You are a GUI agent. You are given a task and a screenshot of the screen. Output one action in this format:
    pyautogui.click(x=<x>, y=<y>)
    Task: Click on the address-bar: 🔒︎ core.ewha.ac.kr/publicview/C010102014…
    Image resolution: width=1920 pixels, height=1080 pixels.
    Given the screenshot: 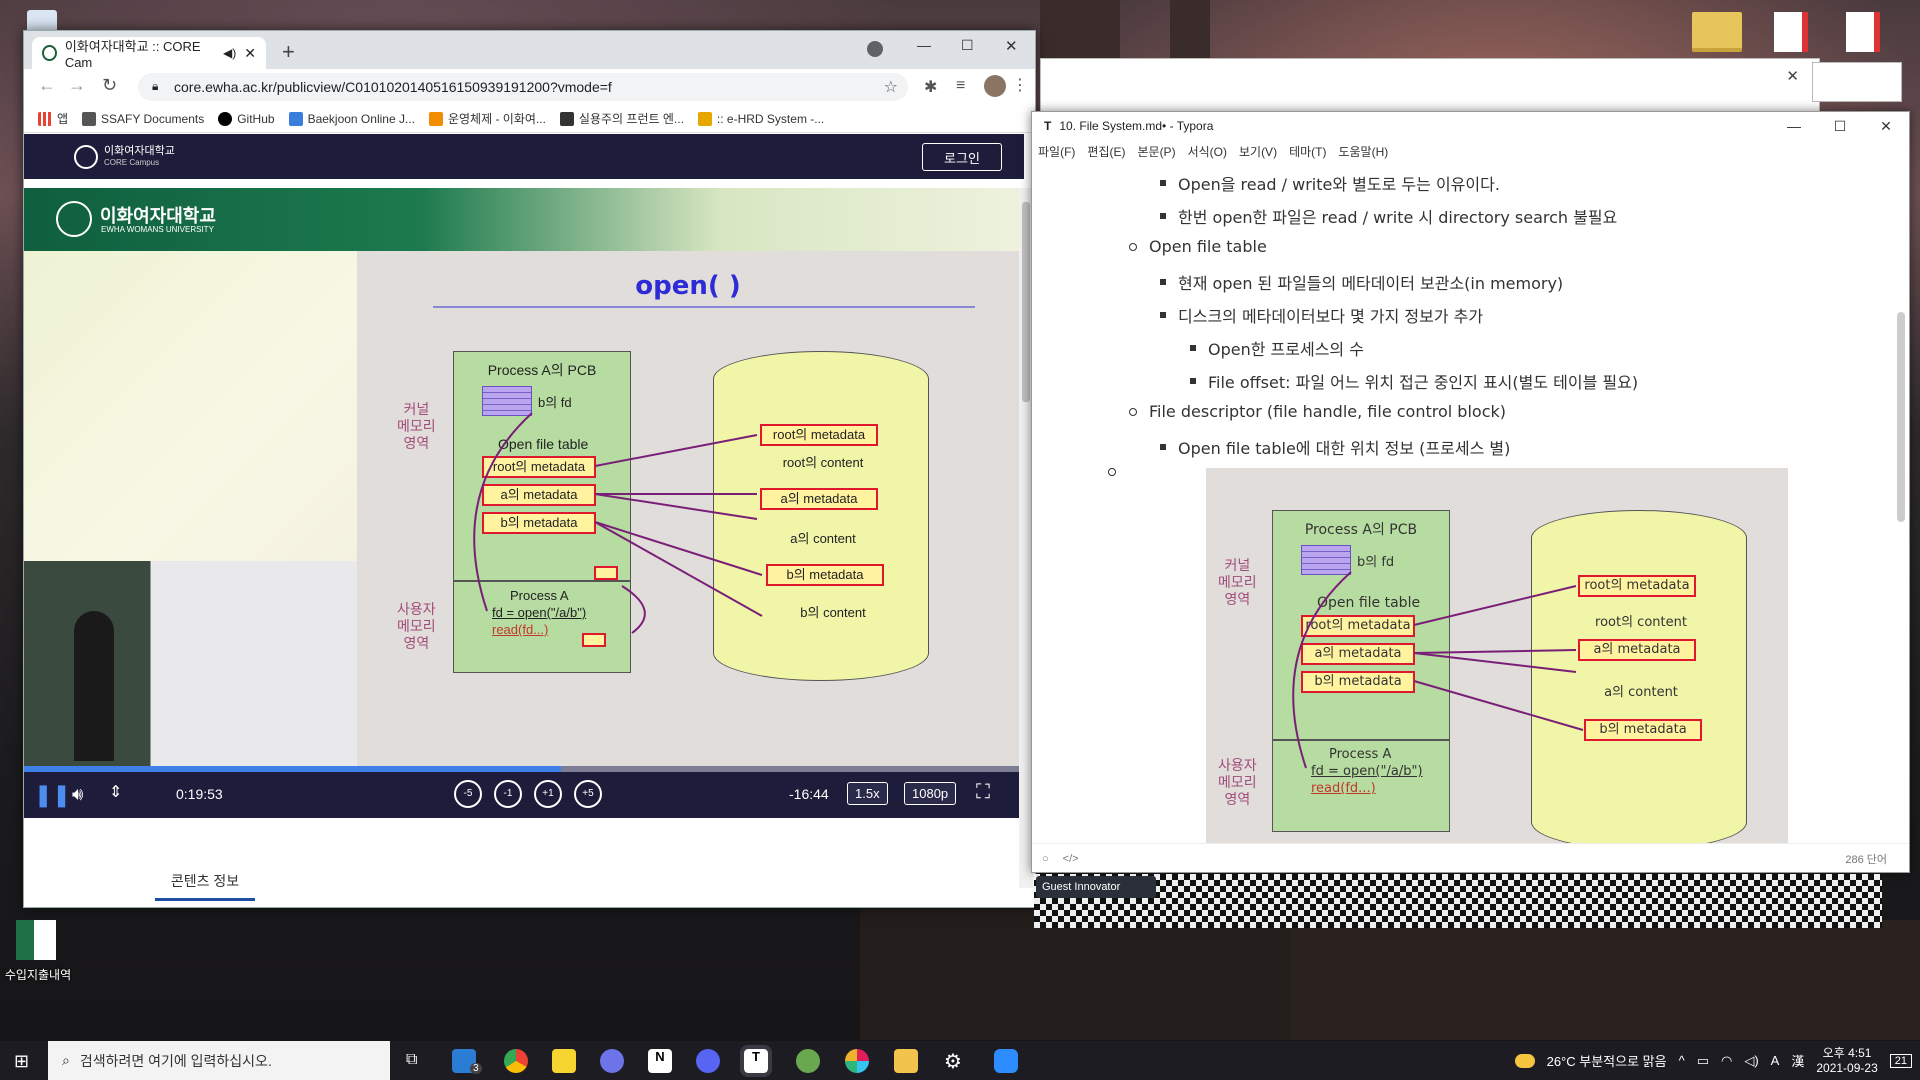 What is the action you would take?
    pyautogui.click(x=523, y=87)
    